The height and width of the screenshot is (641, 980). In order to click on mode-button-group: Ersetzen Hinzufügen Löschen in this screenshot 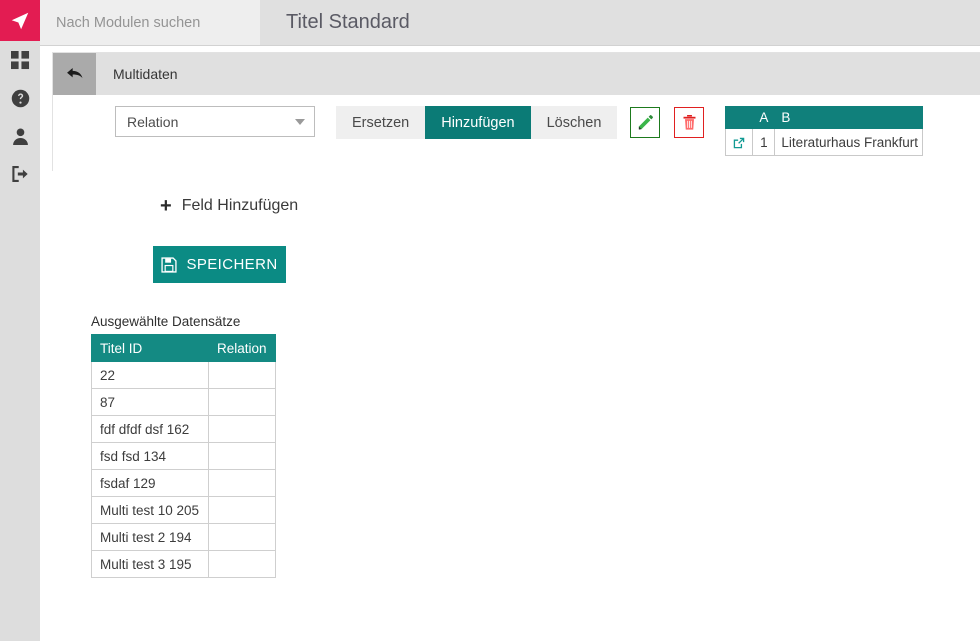, I will do `click(477, 122)`.